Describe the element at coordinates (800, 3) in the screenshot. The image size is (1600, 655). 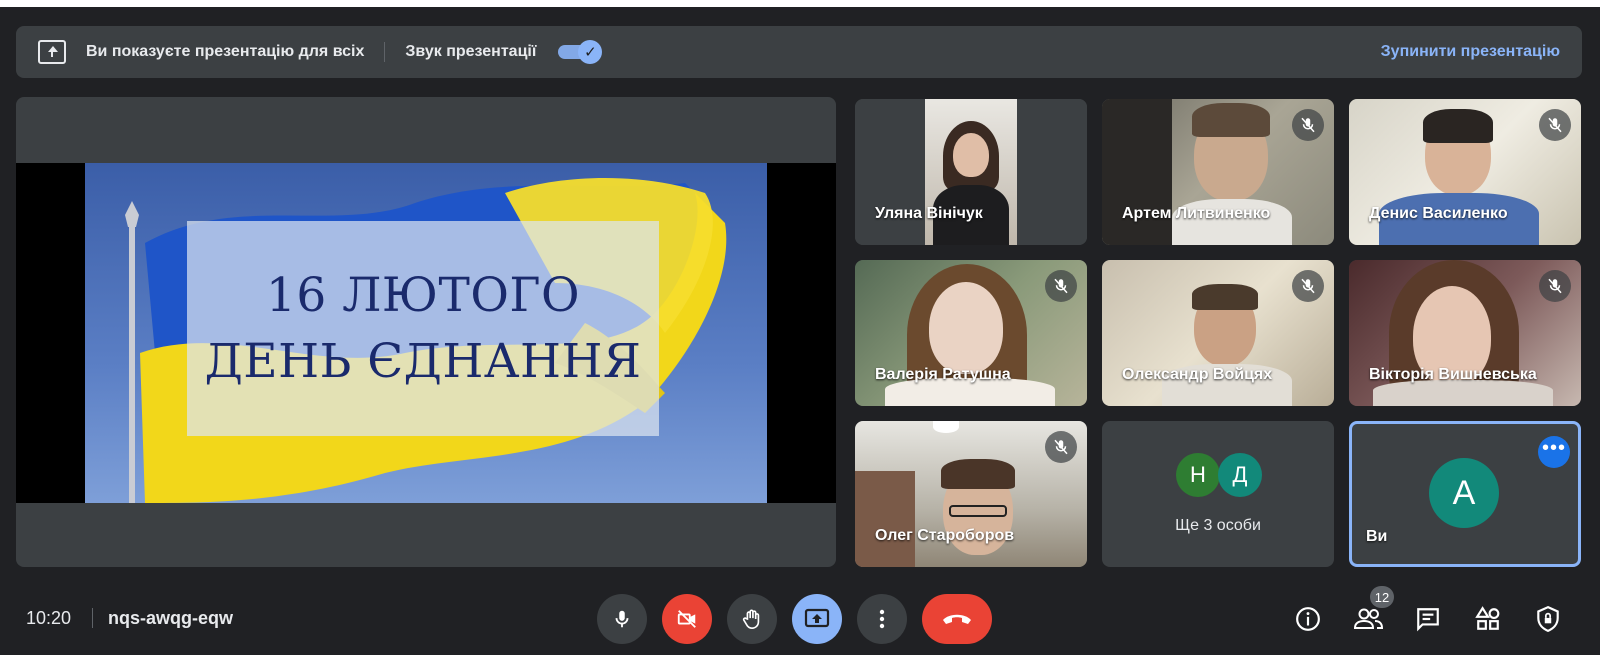
I see `window-top-edge` at that location.